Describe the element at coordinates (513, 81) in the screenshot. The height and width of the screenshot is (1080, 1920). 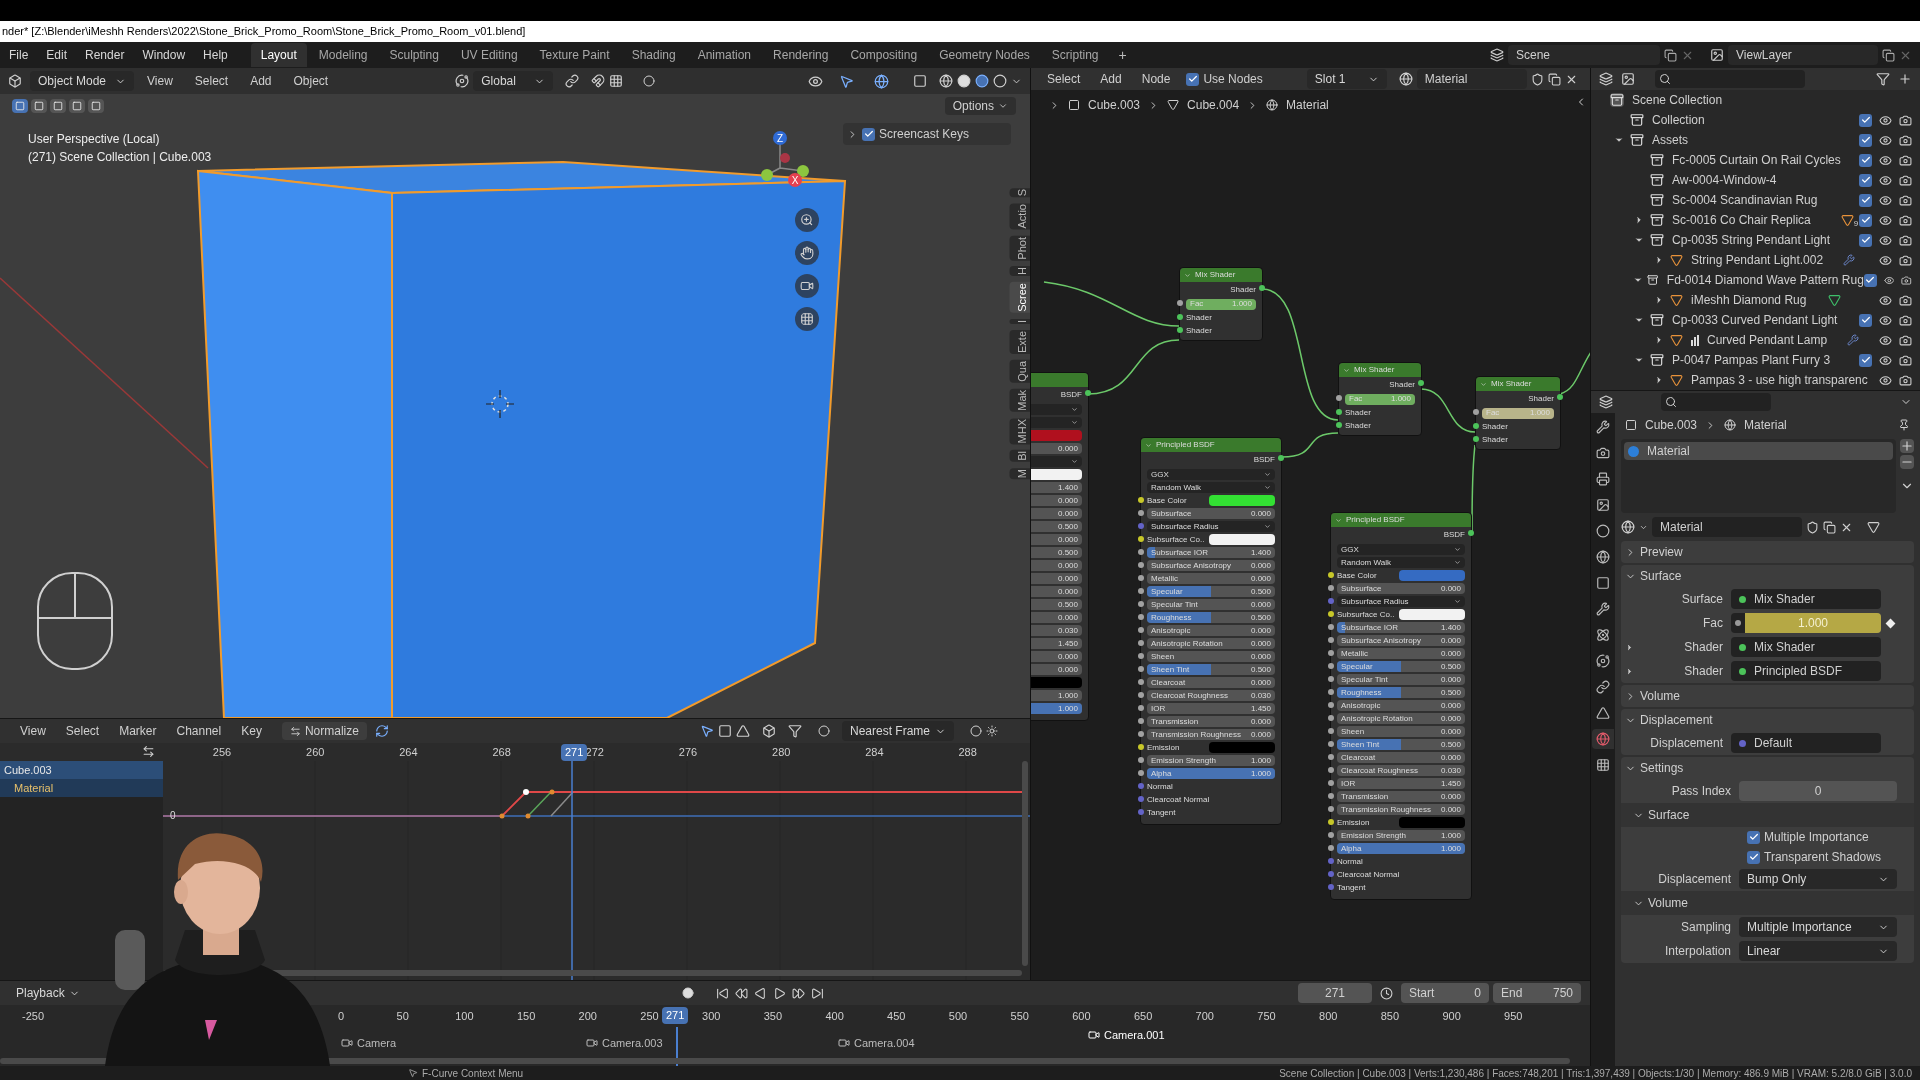
I see `orientation-dropdown: Global` at that location.